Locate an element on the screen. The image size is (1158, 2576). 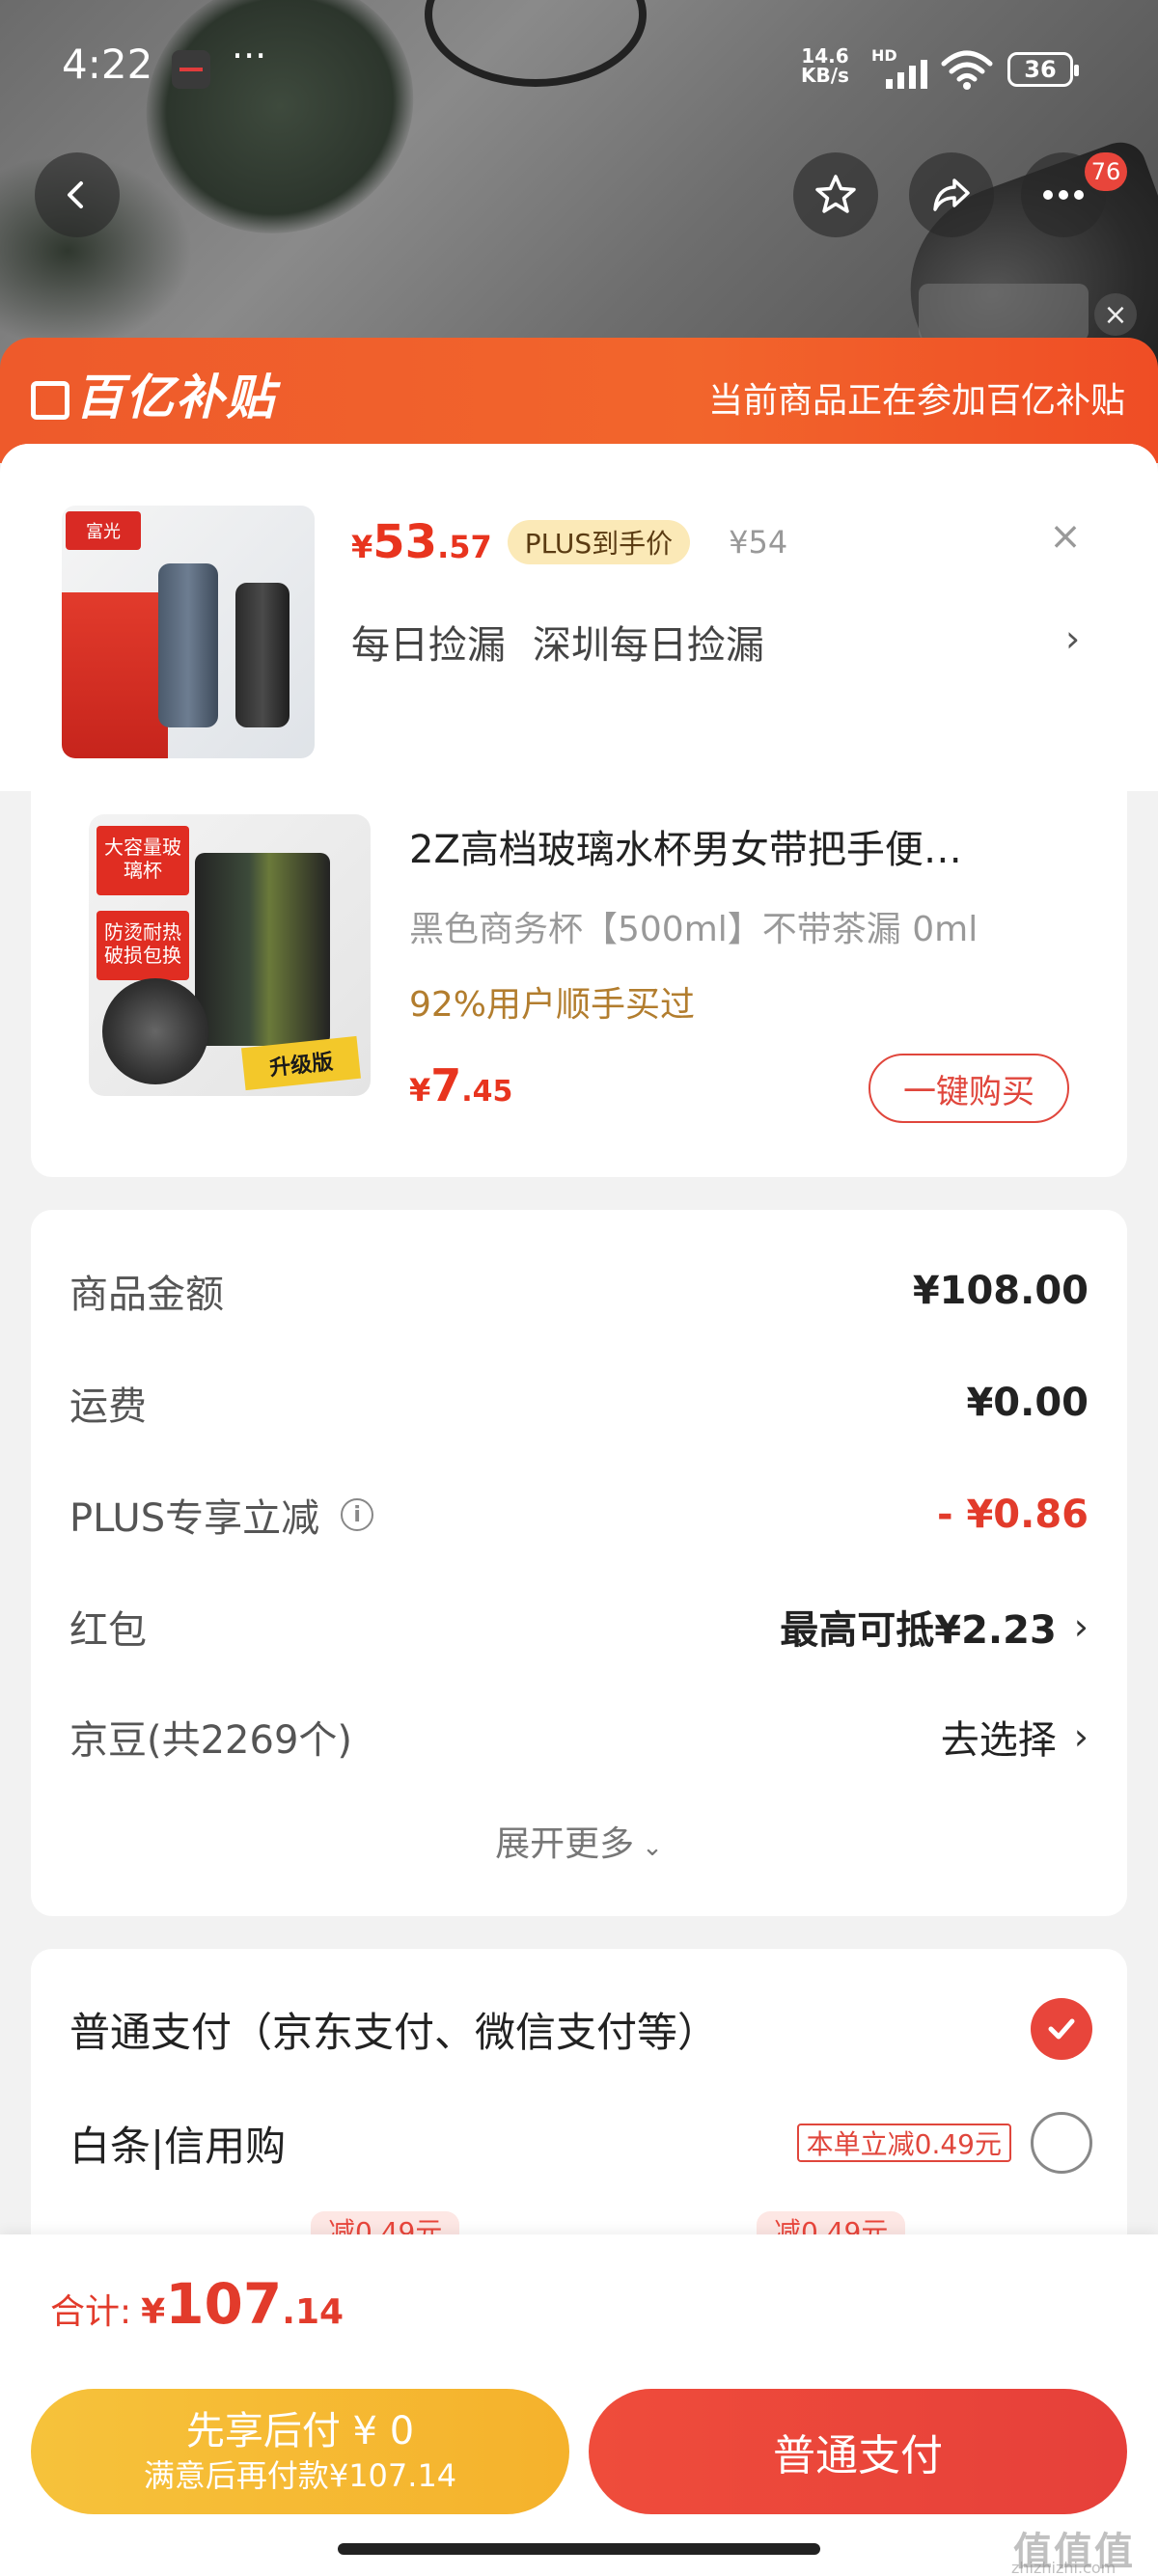
price-integer: 53 is located at coordinates (405, 542).